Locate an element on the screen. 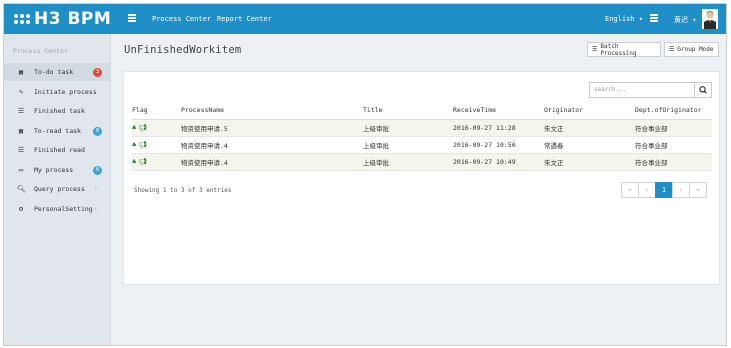  receive-time-cell: 2016-09-27 11:28 is located at coordinates (498, 128).